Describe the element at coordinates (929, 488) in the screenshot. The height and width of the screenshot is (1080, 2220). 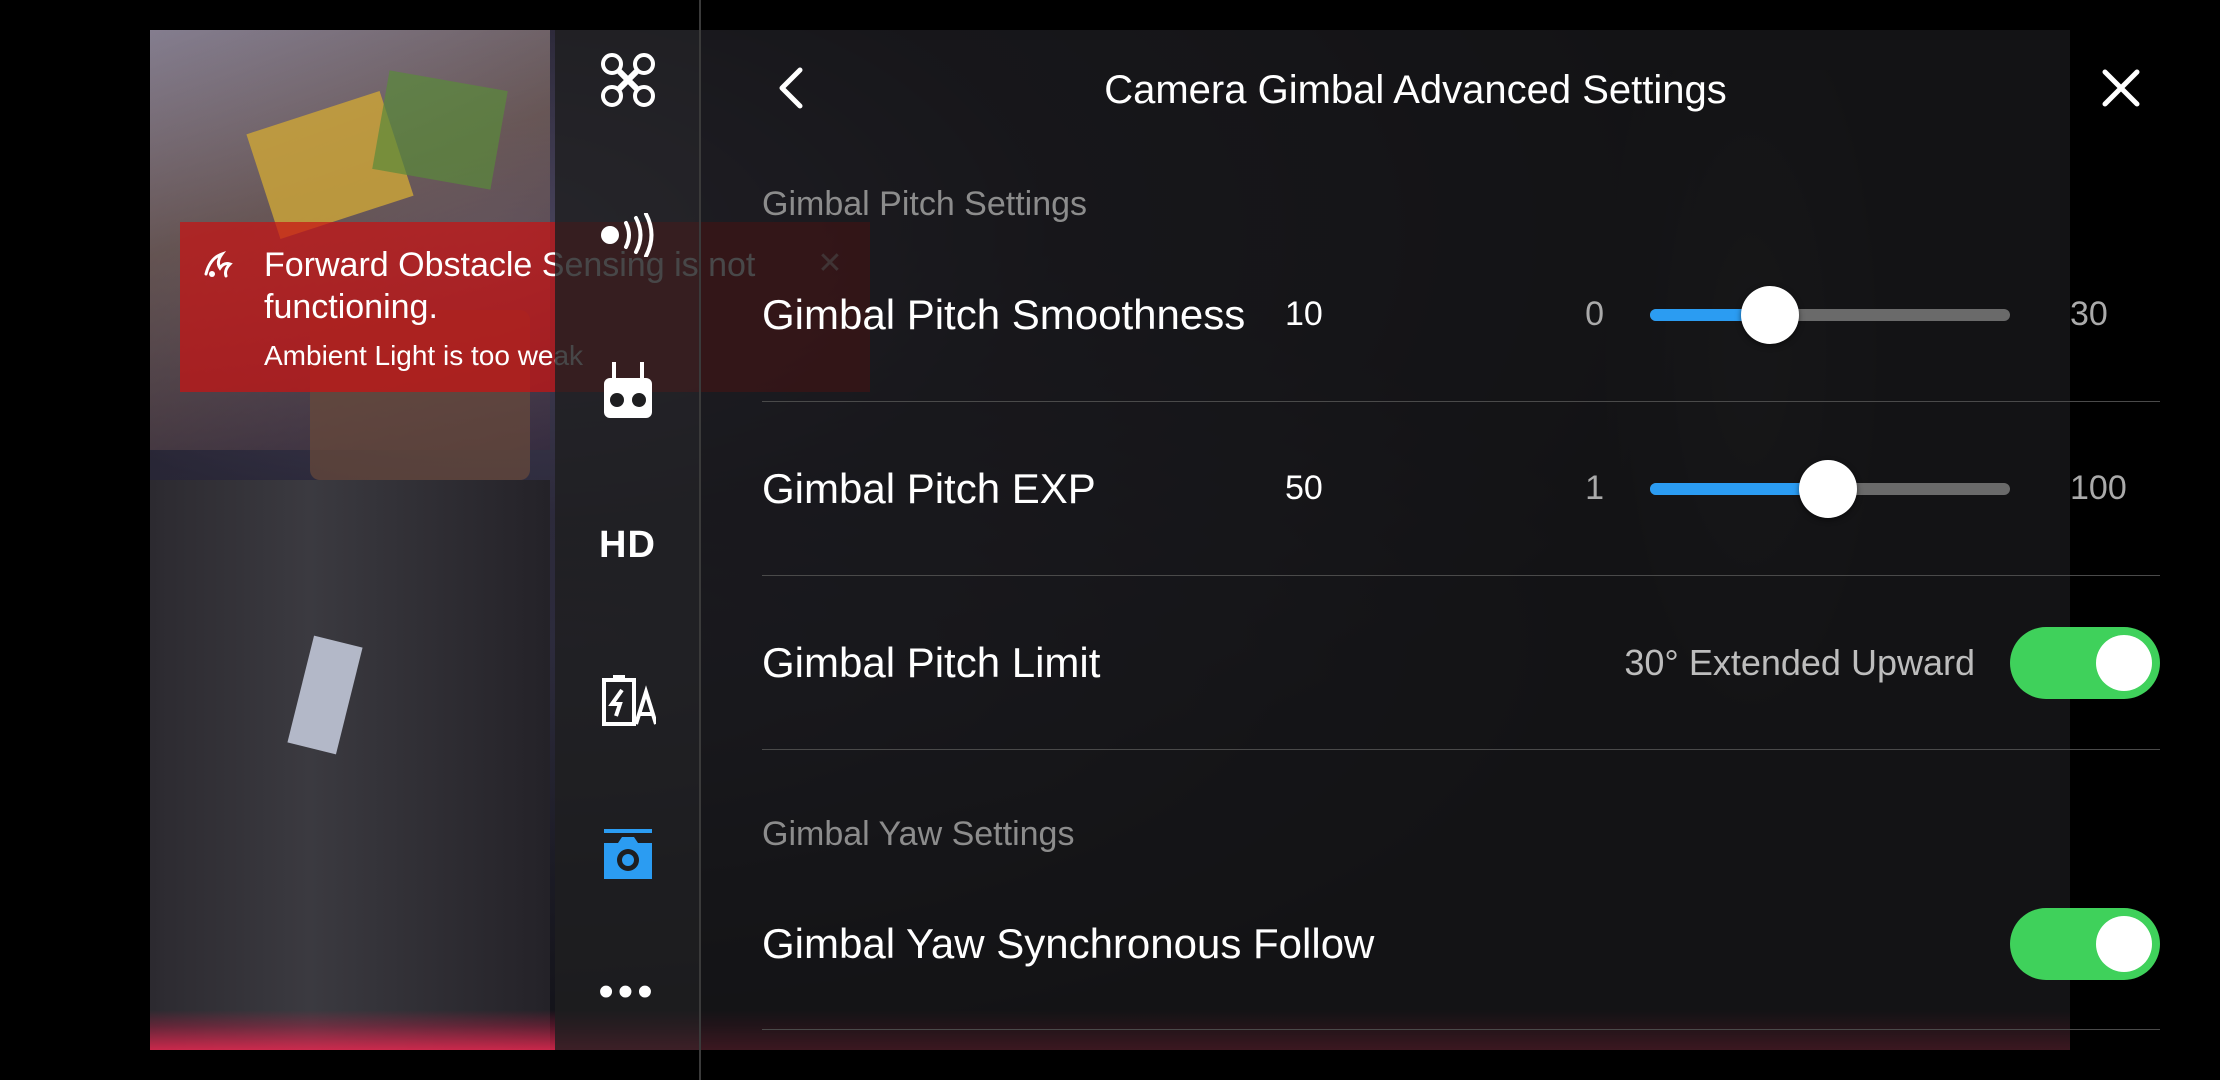
I see `row-label: Gimbal Pitch EXP` at that location.